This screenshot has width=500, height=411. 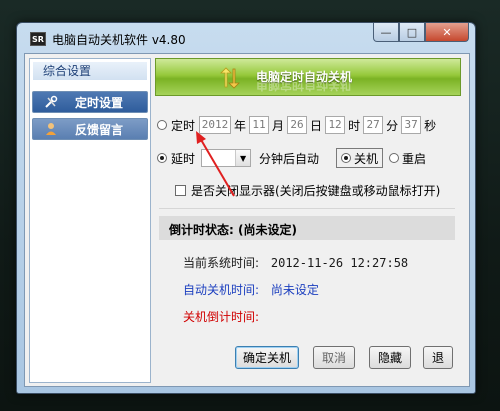 I want to click on delay-minutes-select: ▼, so click(x=226, y=158).